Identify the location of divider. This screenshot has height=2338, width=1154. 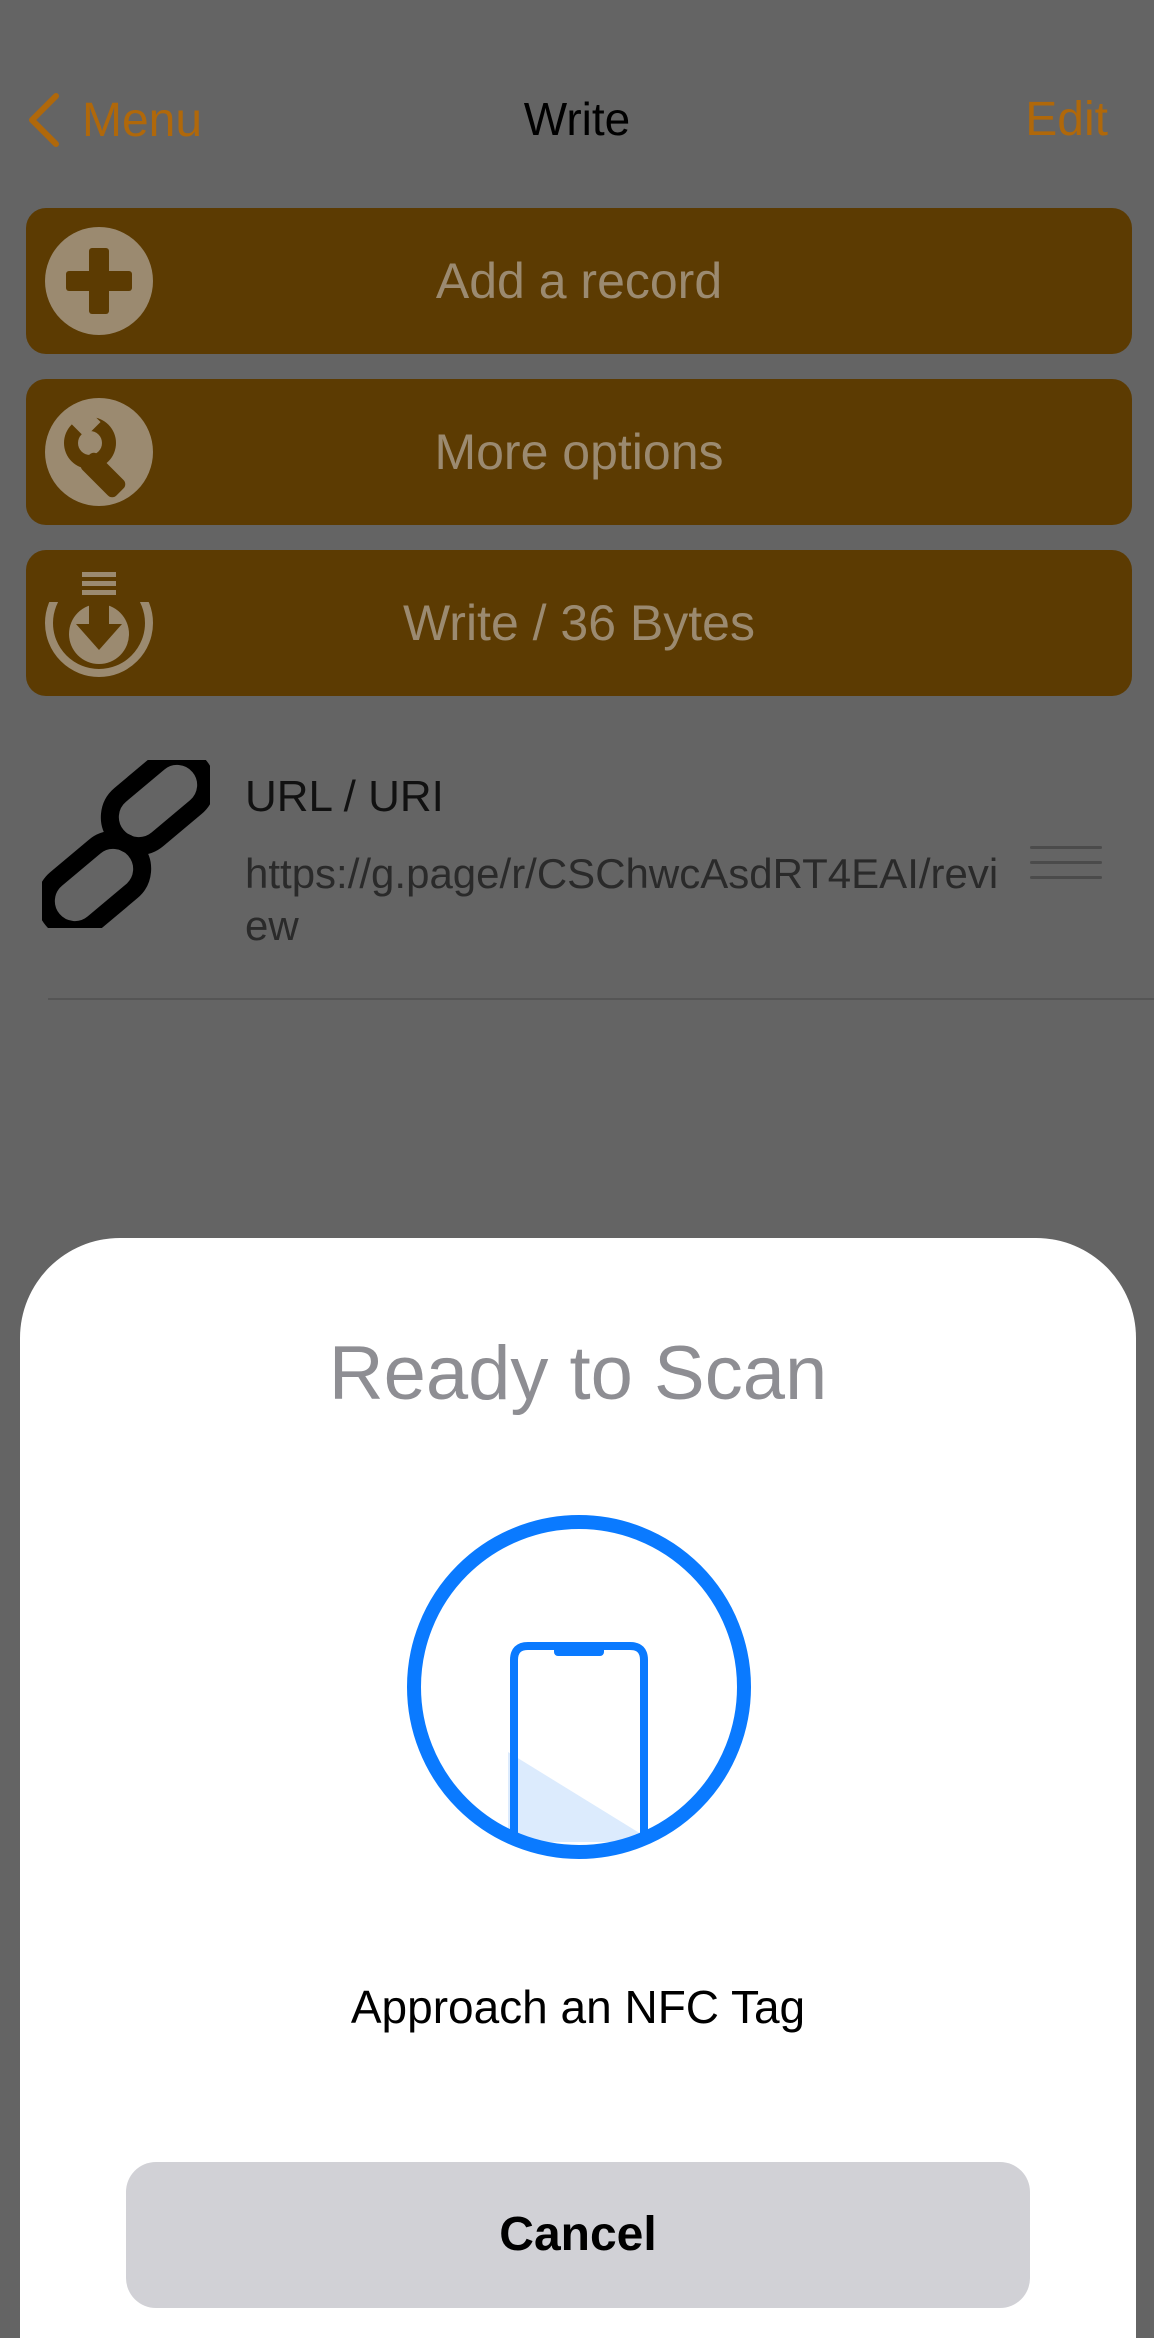
(601, 999).